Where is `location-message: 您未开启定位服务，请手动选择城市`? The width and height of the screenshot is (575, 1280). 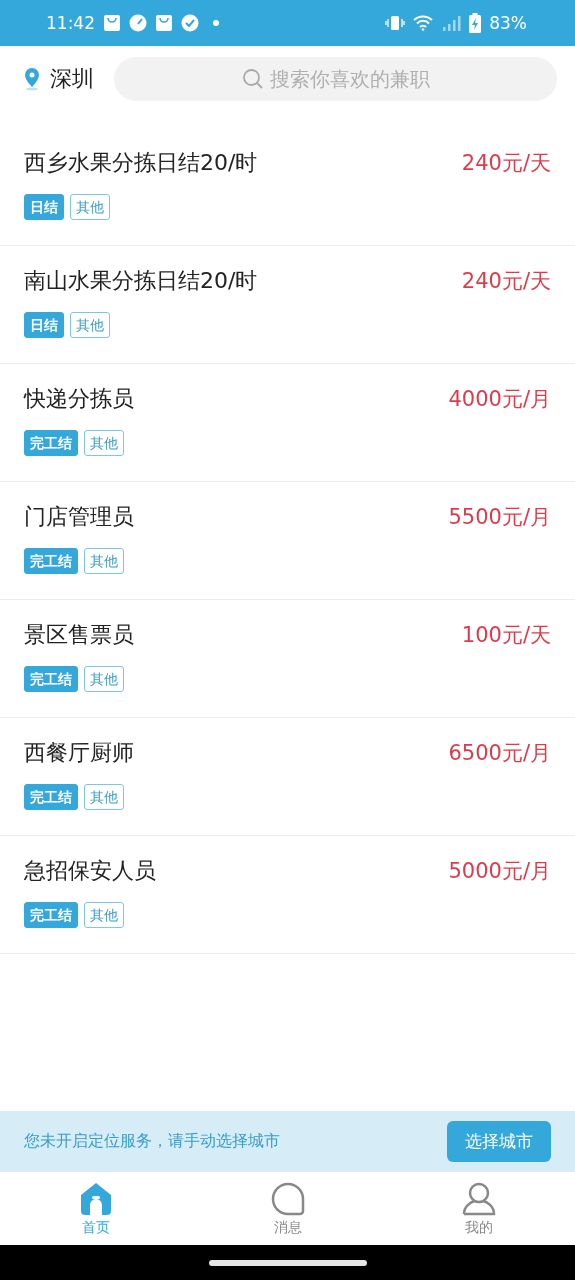 location-message: 您未开启定位服务，请手动选择城市 is located at coordinates (152, 1141).